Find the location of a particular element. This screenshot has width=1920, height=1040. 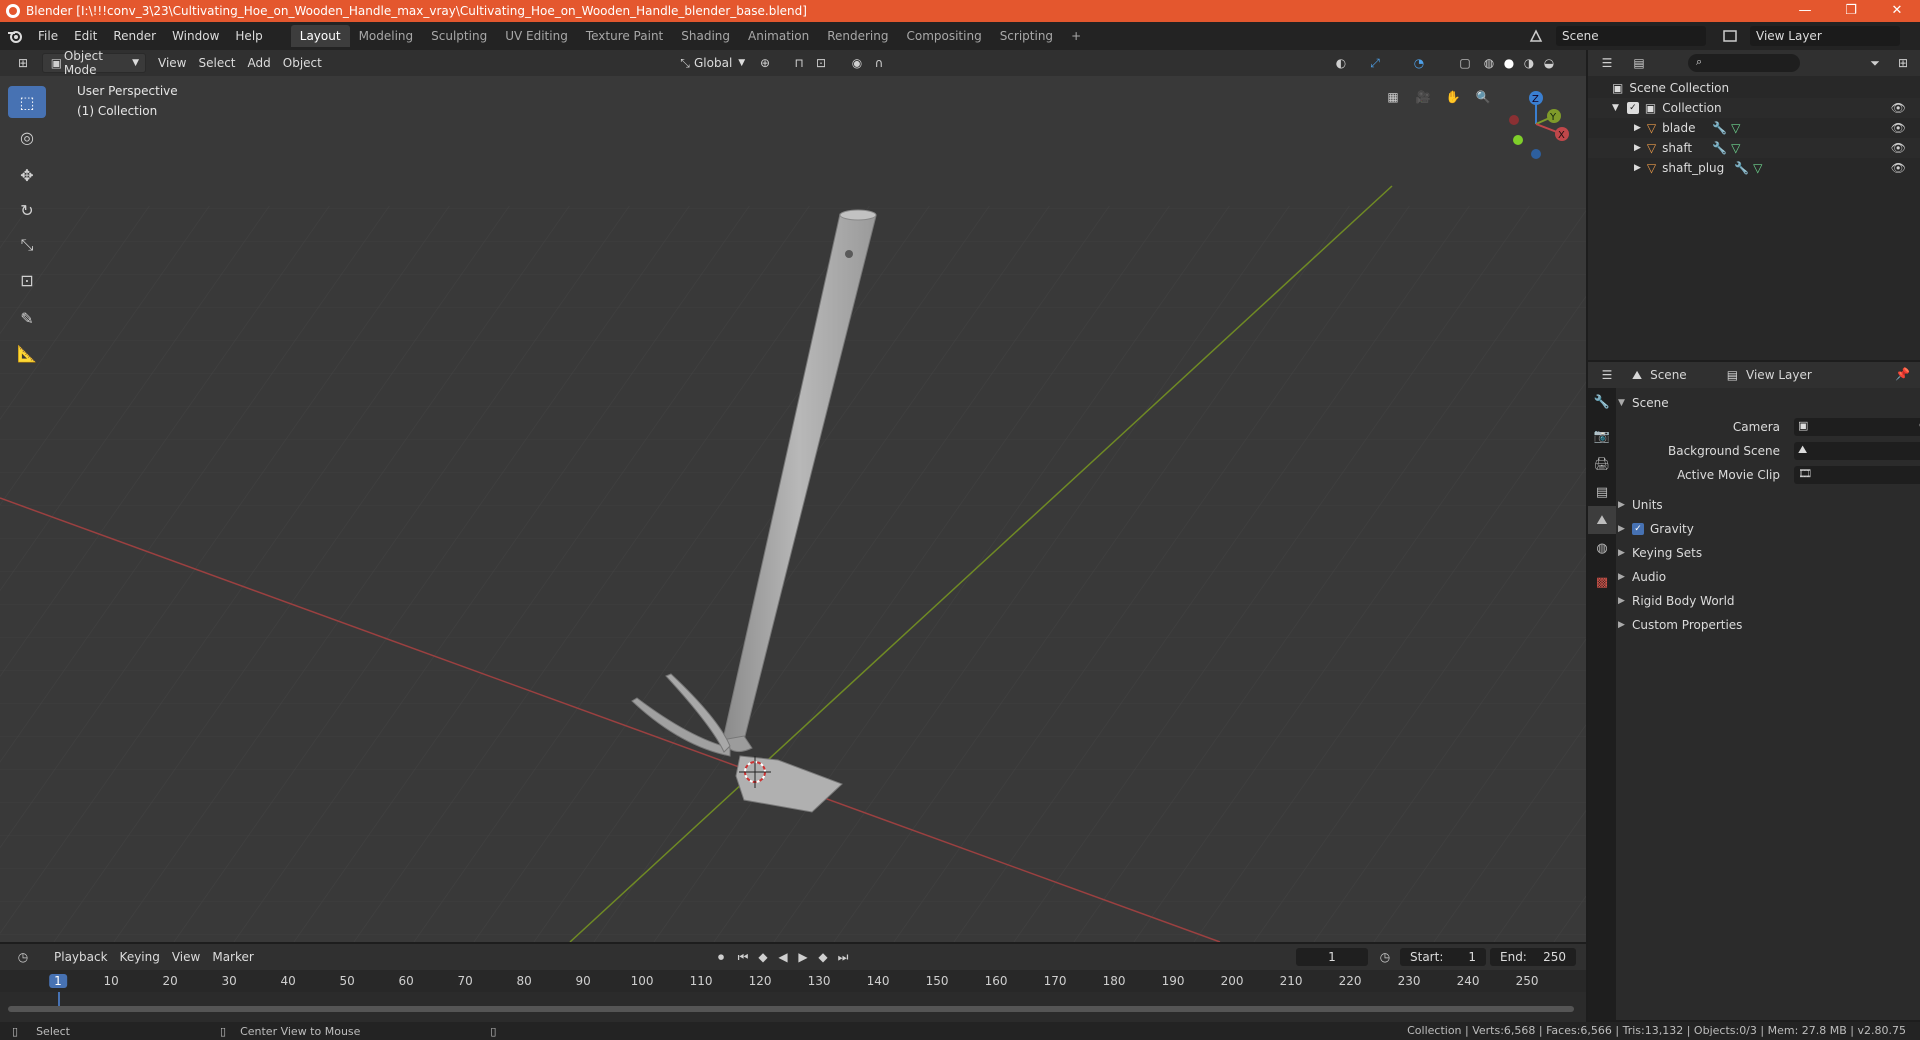

timeline-scrollbar is located at coordinates (791, 1009).